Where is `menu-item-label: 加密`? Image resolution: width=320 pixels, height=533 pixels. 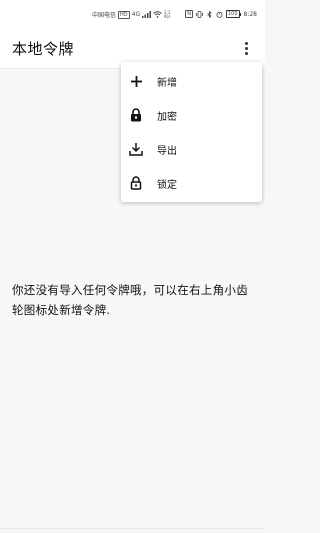
menu-item-label: 加密 is located at coordinates (167, 117).